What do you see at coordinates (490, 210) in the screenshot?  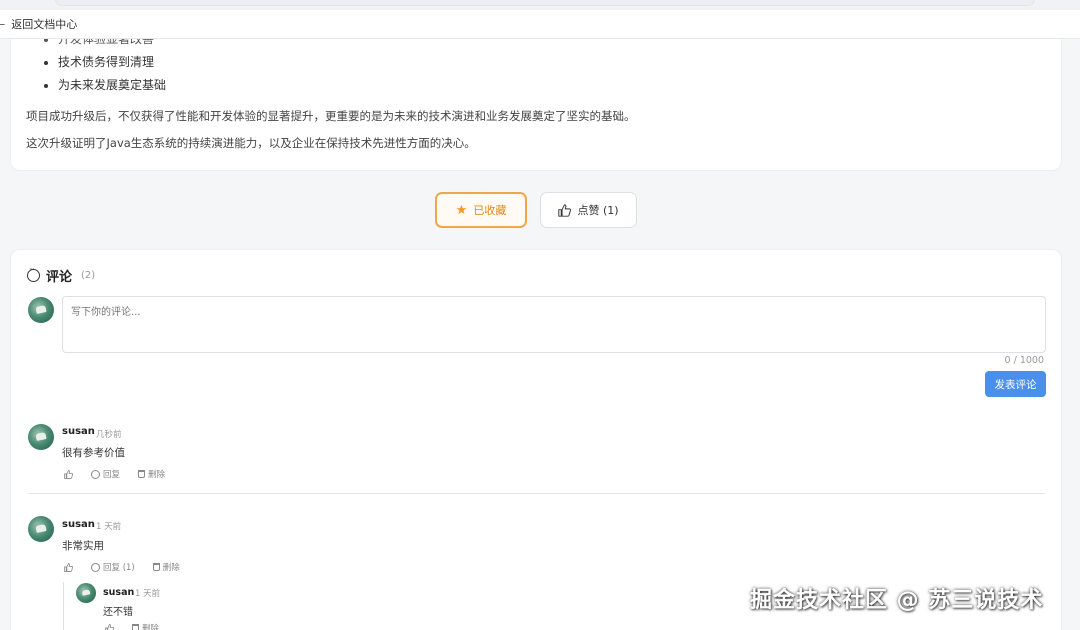 I see `favorite-label: 已收藏` at bounding box center [490, 210].